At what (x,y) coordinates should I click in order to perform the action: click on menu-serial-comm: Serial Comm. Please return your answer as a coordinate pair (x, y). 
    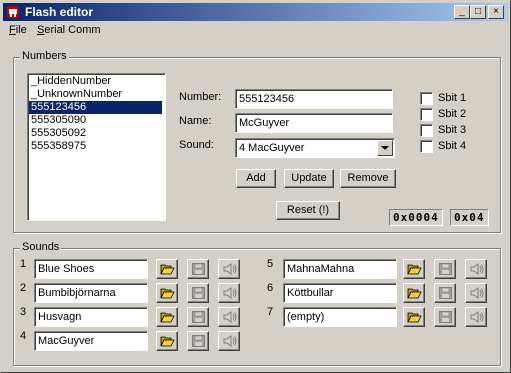
    Looking at the image, I should click on (69, 30).